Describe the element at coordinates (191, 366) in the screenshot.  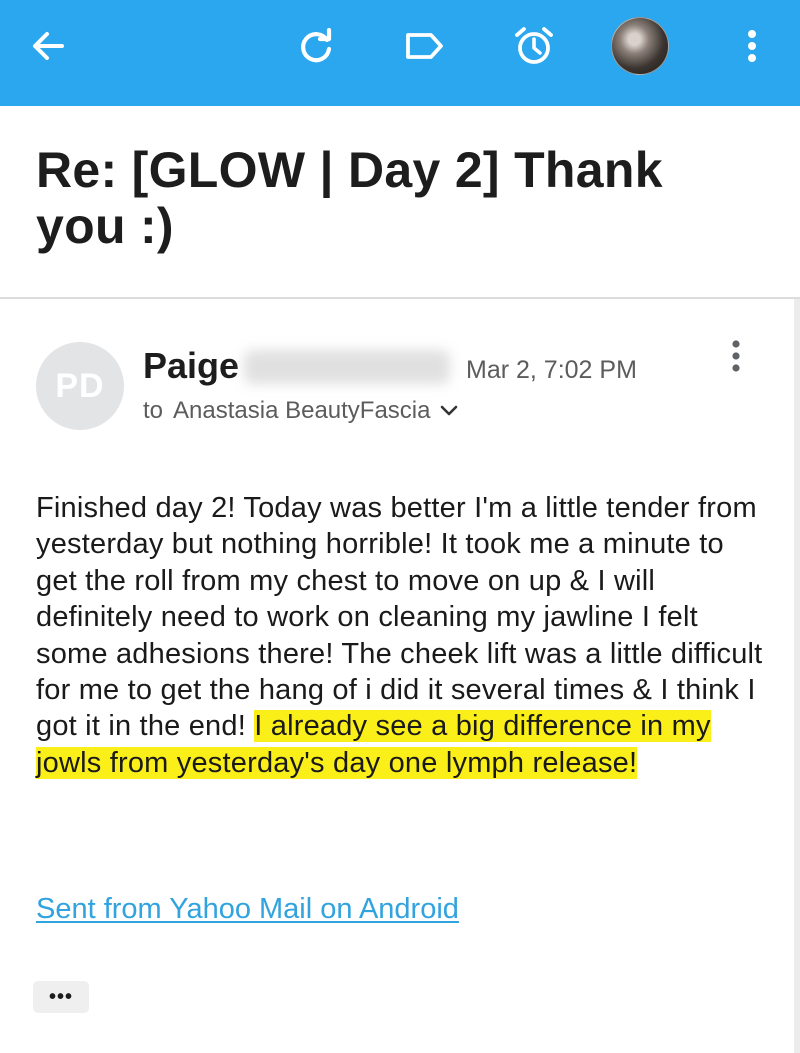
I see `sender-name: Paige` at that location.